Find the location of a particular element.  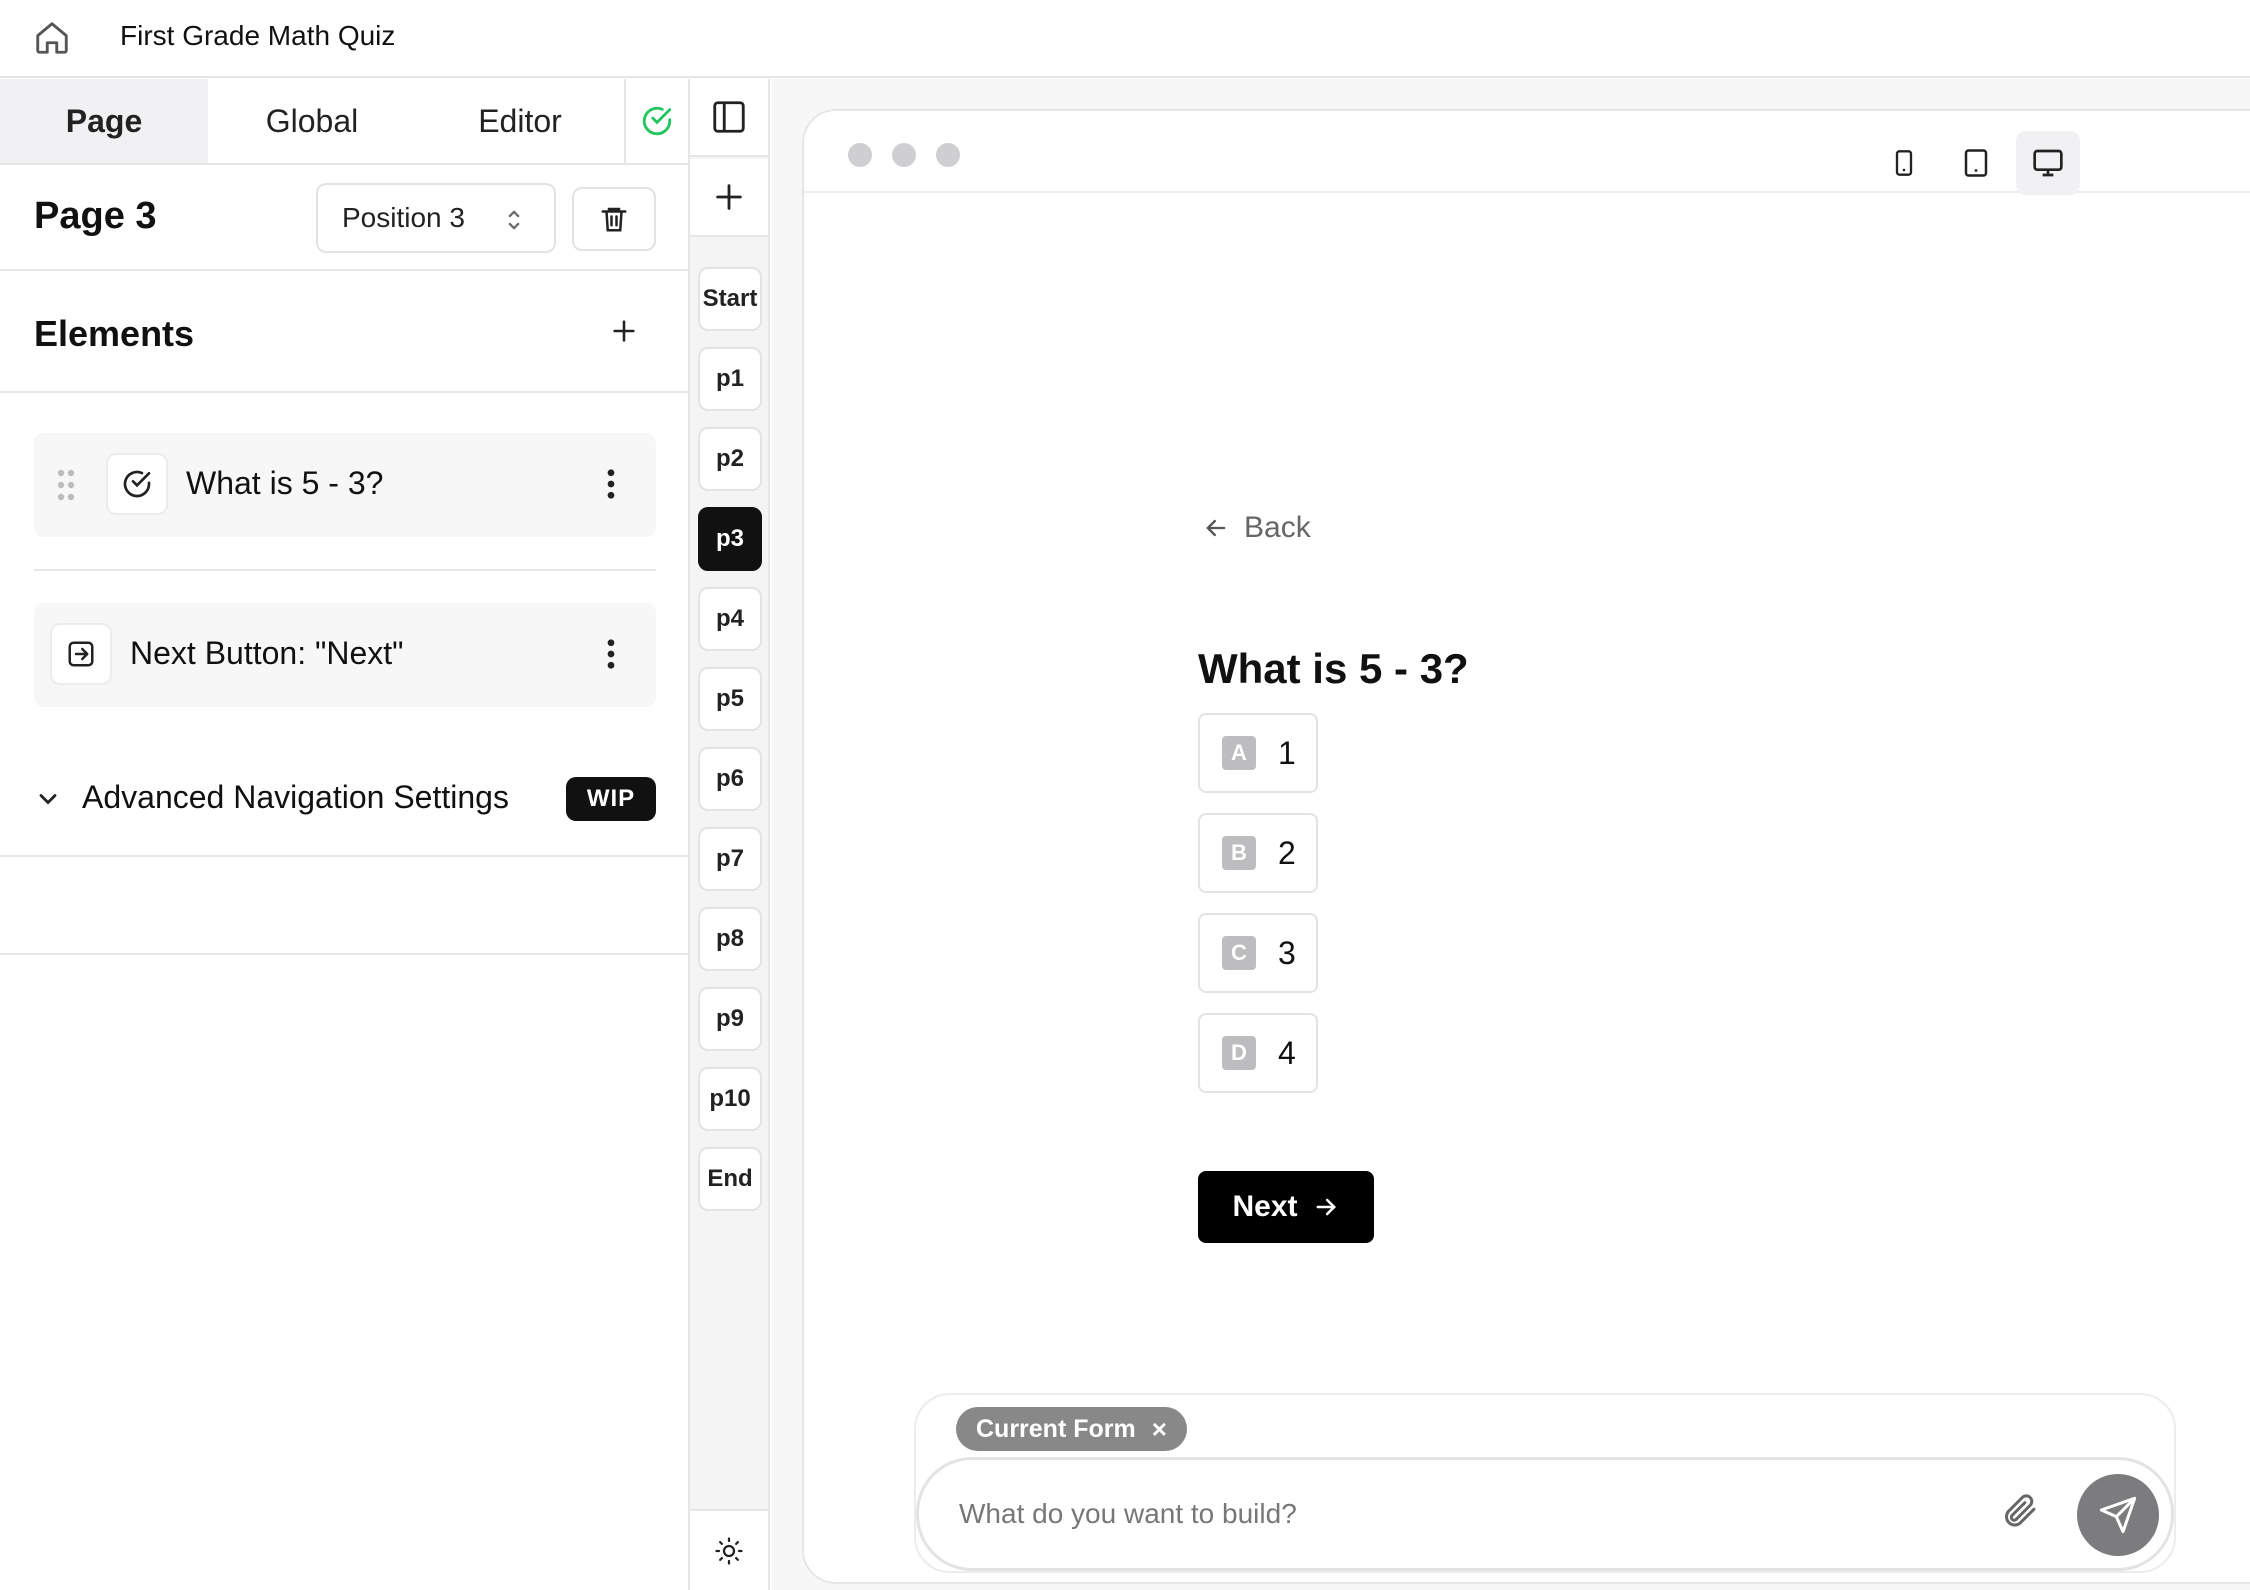

delete-page-button is located at coordinates (614, 219).